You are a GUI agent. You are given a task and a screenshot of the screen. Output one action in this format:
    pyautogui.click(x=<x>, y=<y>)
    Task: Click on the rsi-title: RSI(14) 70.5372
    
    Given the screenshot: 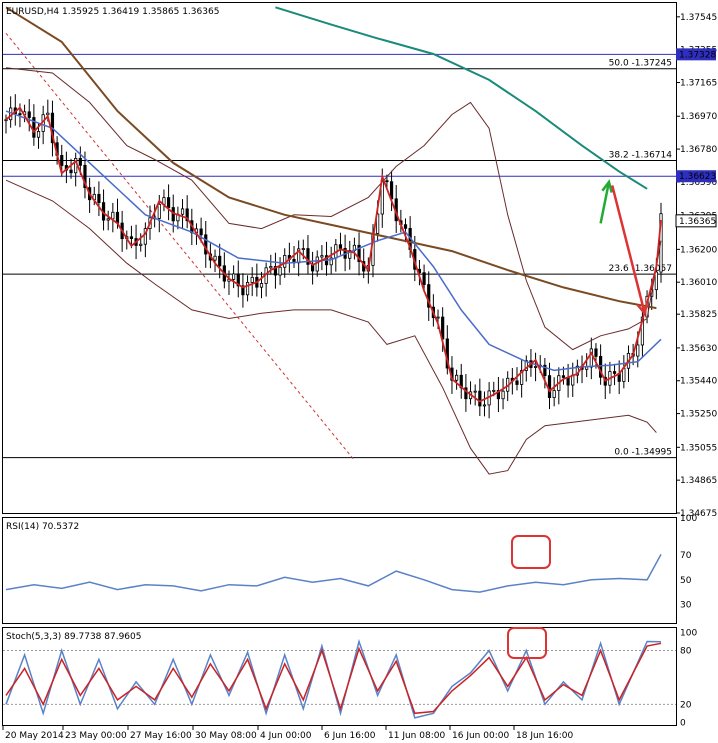 What is the action you would take?
    pyautogui.click(x=42, y=527)
    